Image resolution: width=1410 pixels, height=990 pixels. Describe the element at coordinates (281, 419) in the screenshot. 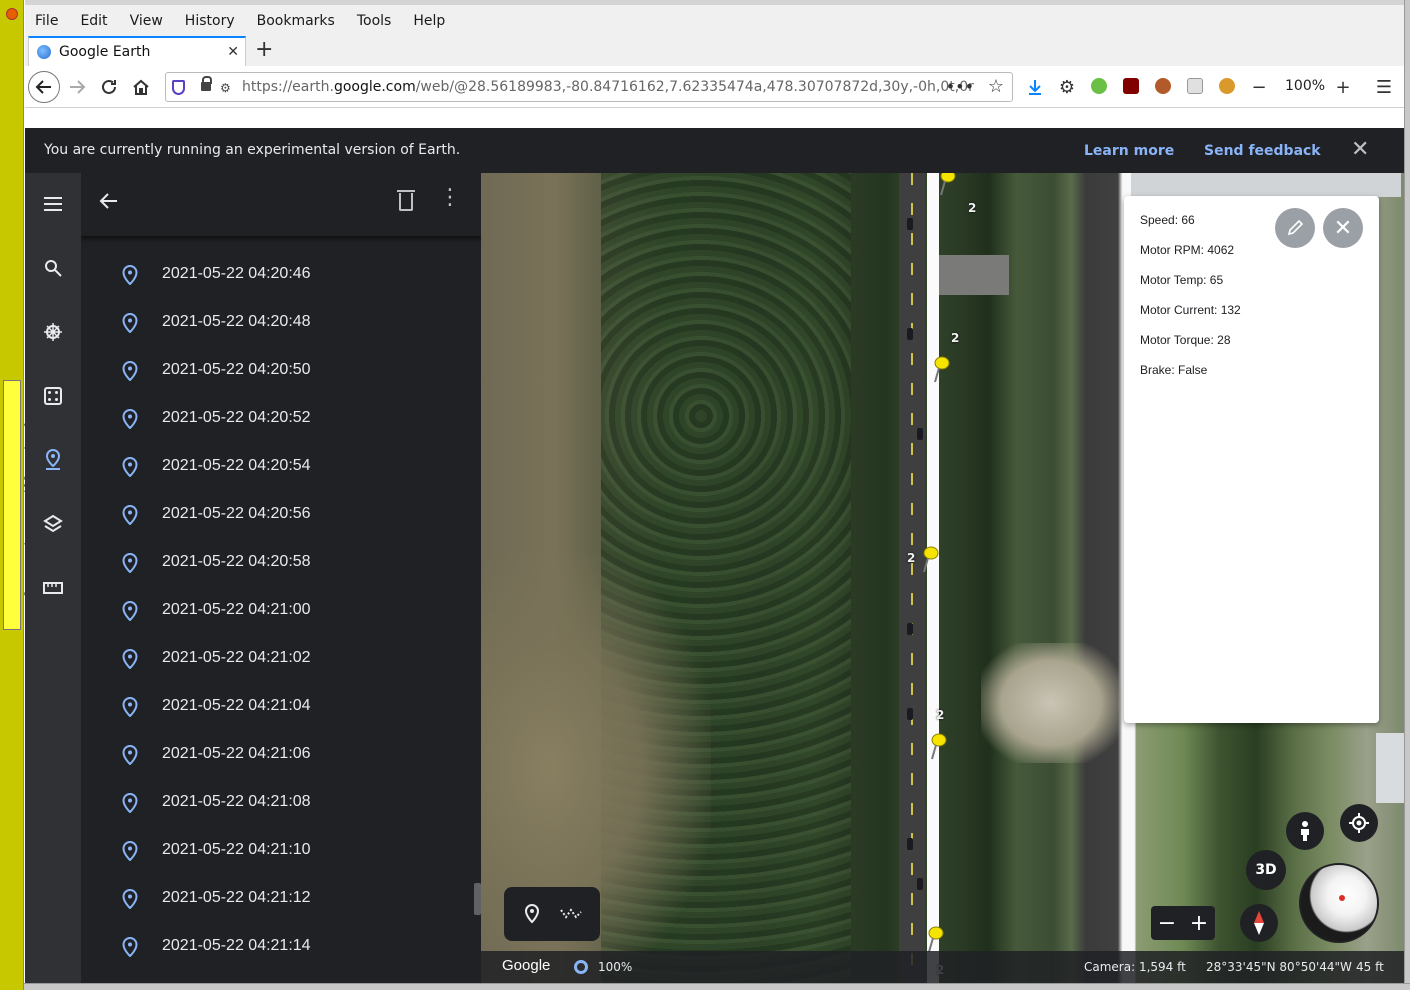

I see `list-item: 2021-05-22 04:20:52` at that location.